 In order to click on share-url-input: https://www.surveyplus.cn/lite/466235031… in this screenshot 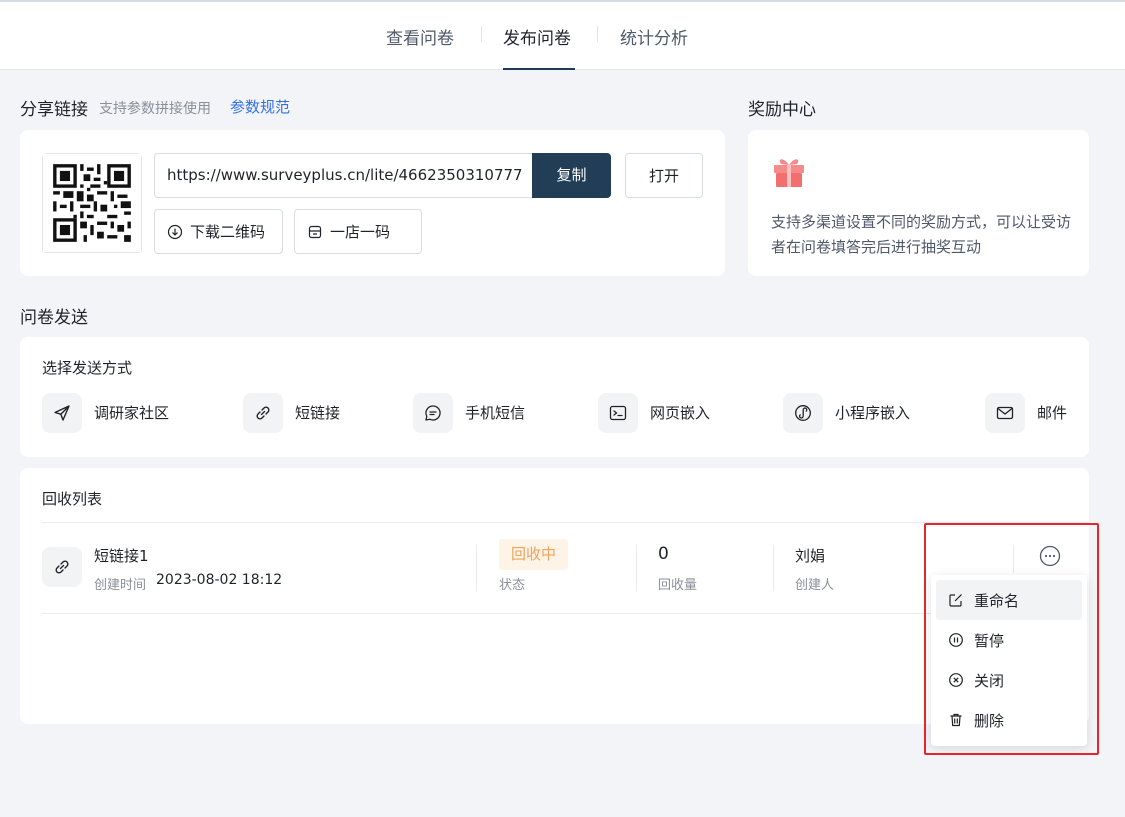, I will do `click(344, 175)`.